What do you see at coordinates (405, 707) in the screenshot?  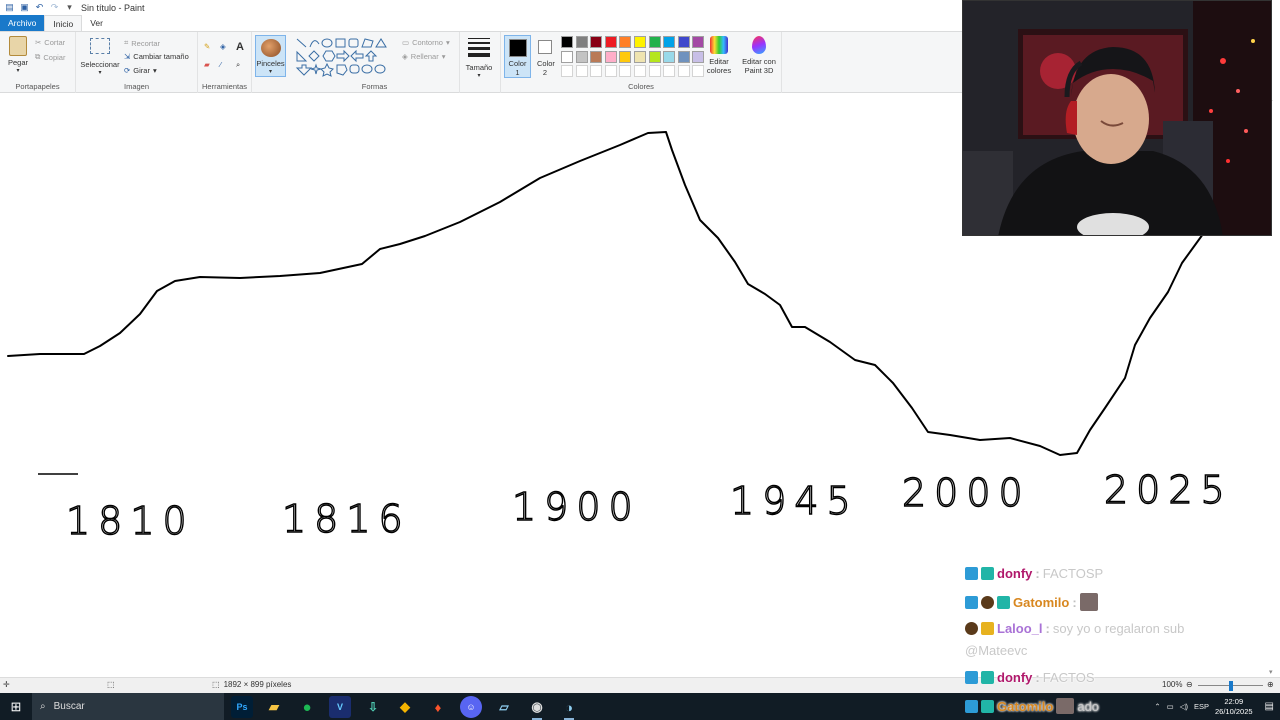 I see `app-icon: ◆` at bounding box center [405, 707].